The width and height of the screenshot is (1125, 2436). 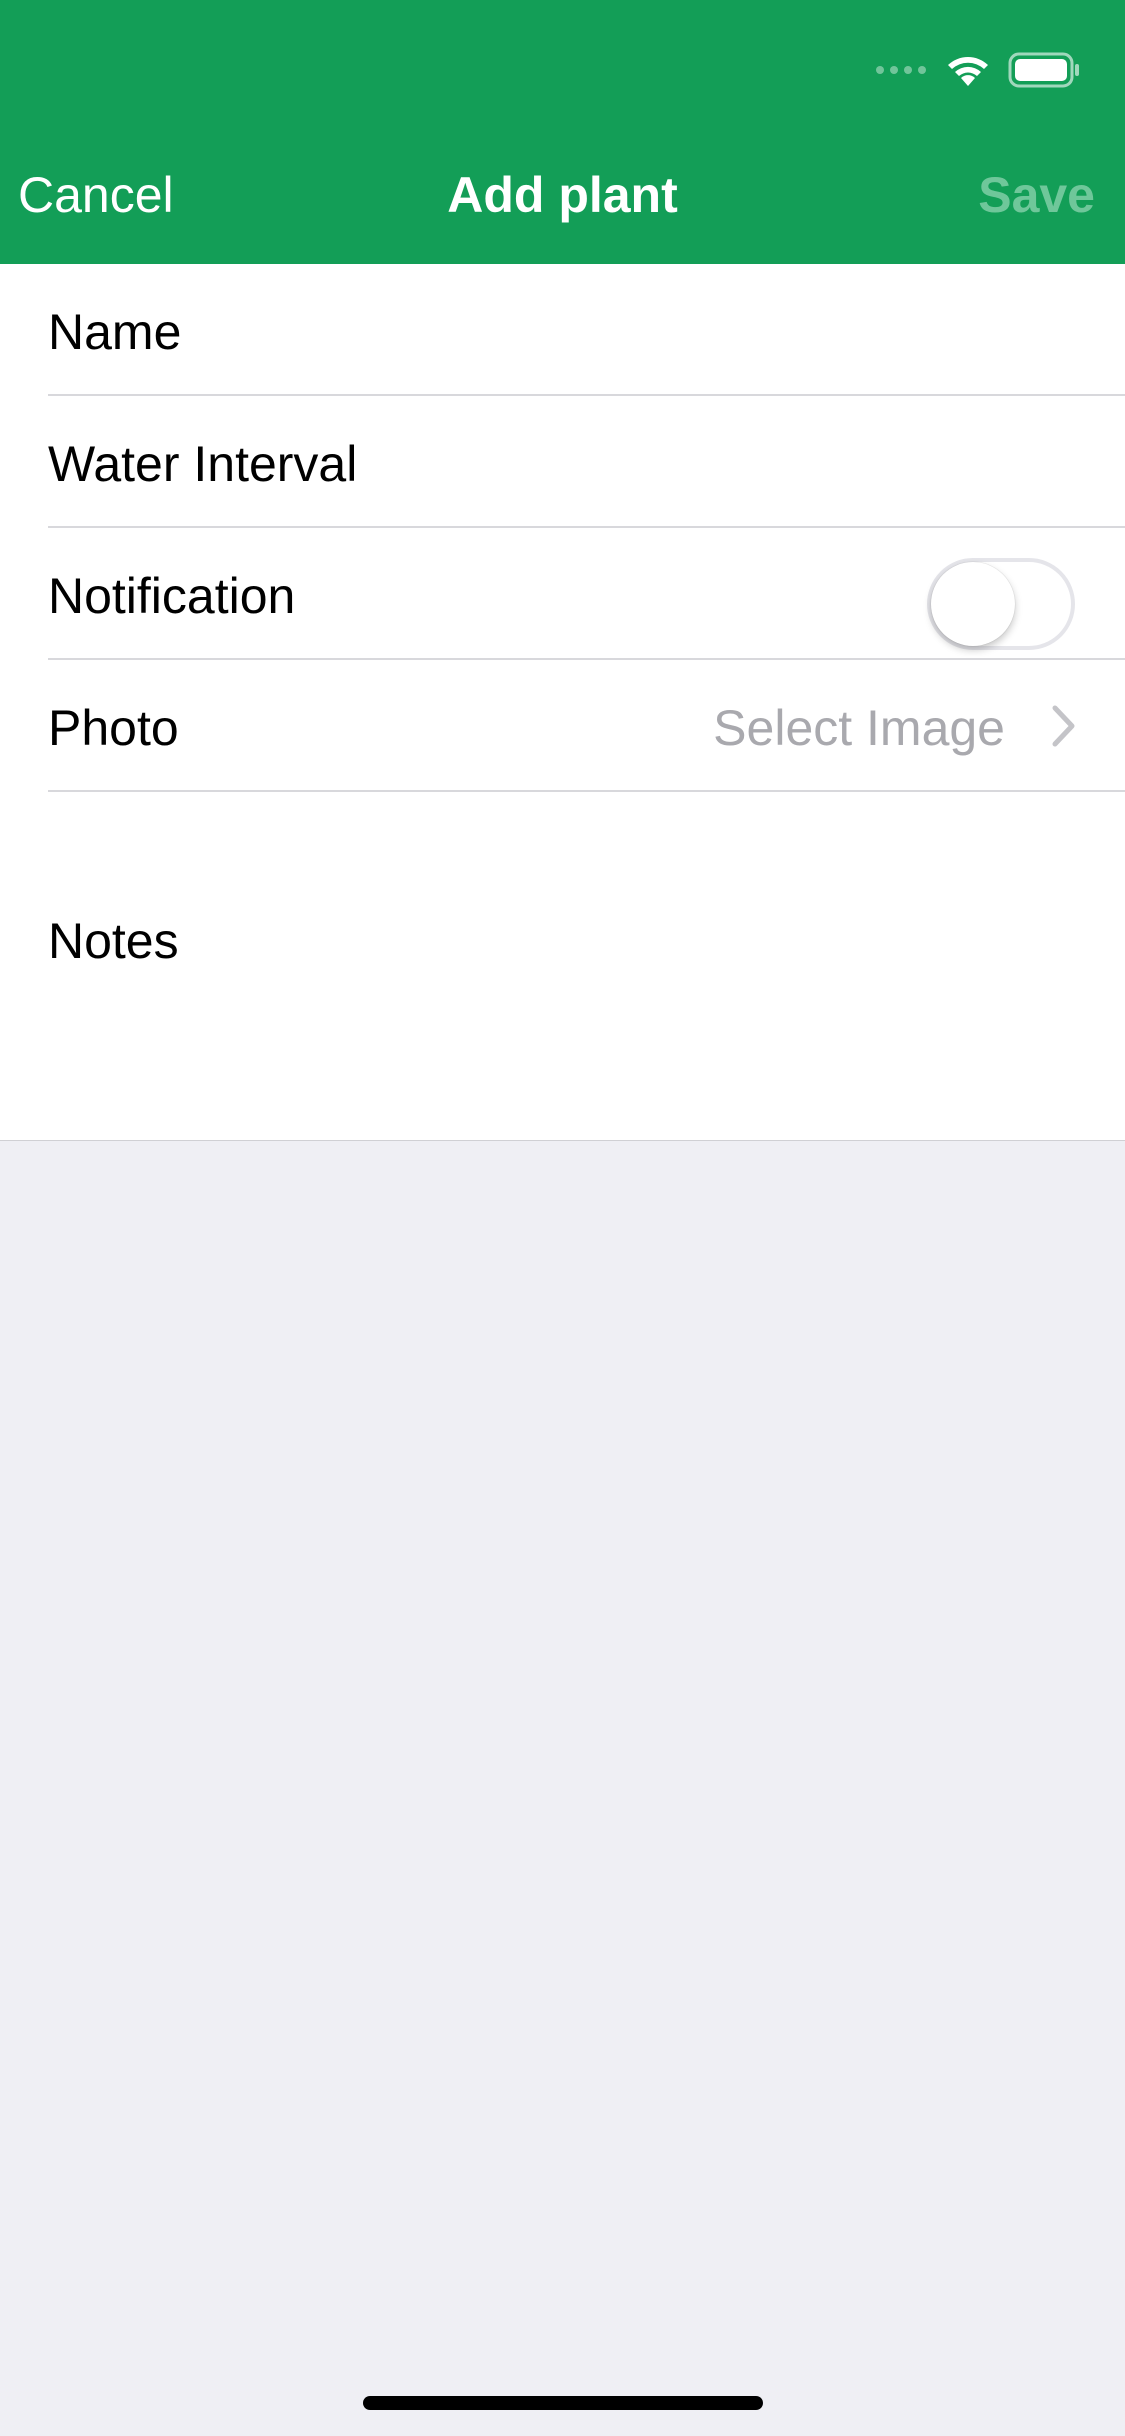 I want to click on navigation-bar: Cancel Add plant Save, so click(x=562, y=132).